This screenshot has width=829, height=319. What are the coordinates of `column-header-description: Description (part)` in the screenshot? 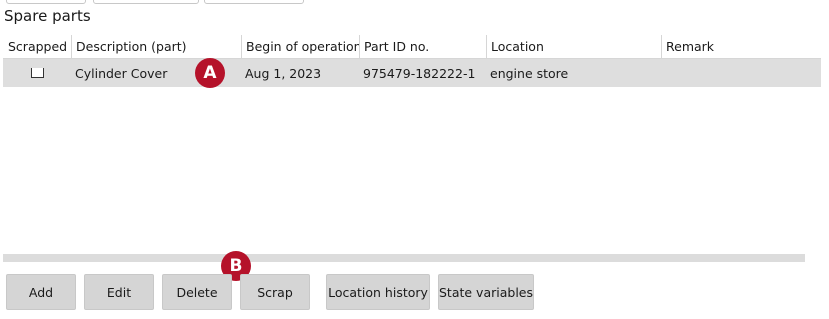 It's located at (156, 46).